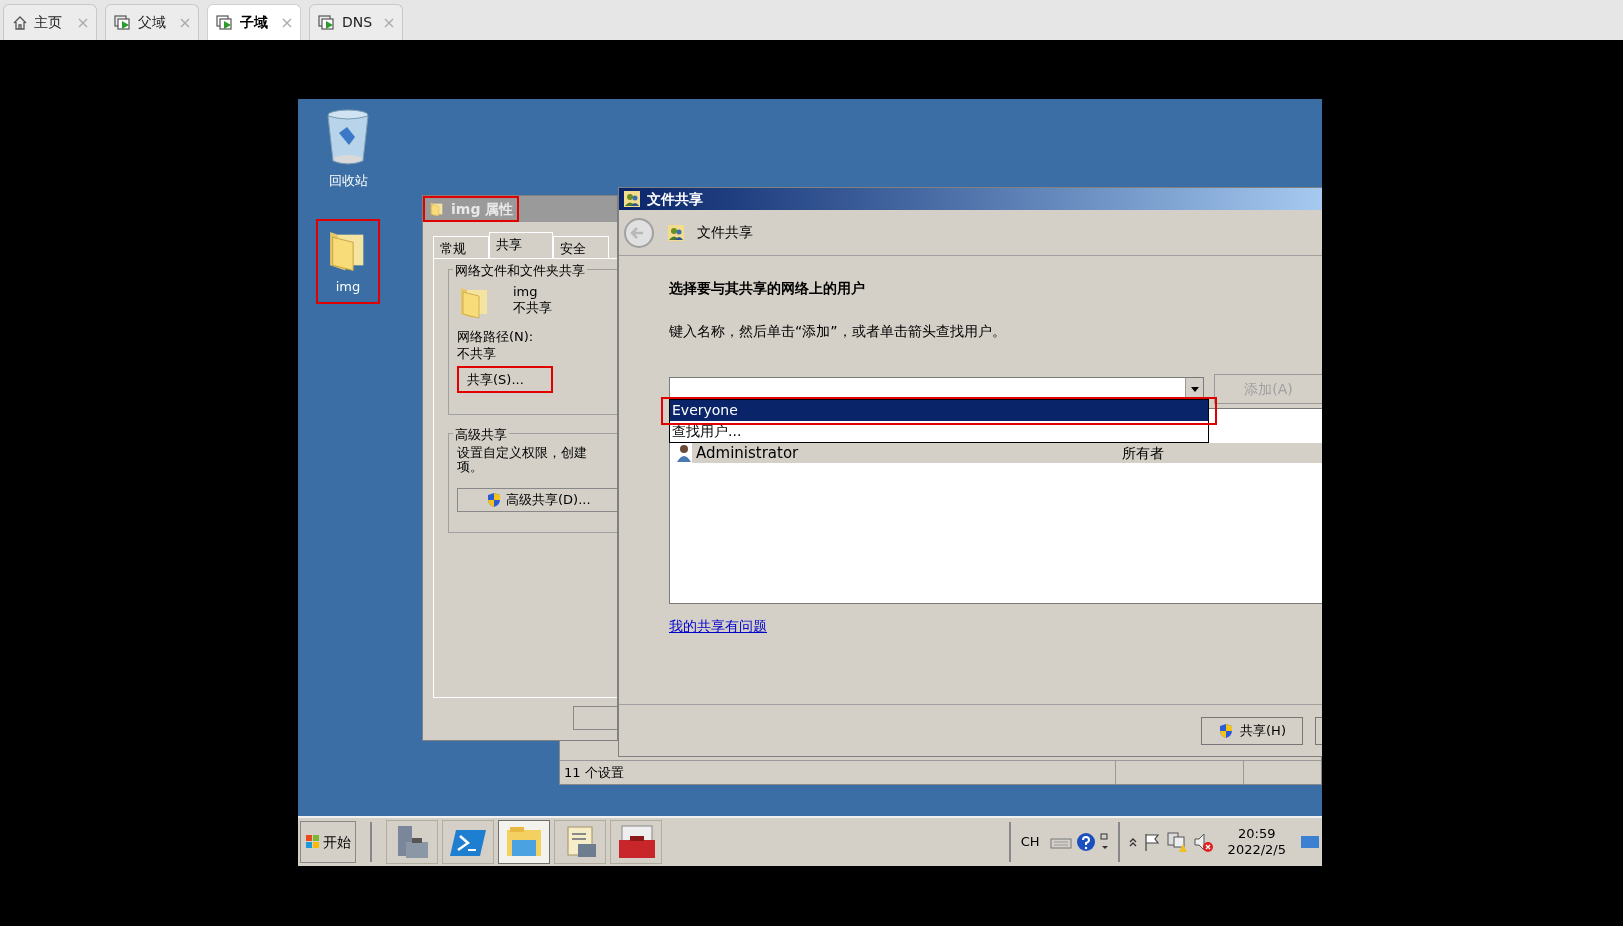 The width and height of the screenshot is (1623, 926). I want to click on dropdown-option: Everyone, so click(939, 410).